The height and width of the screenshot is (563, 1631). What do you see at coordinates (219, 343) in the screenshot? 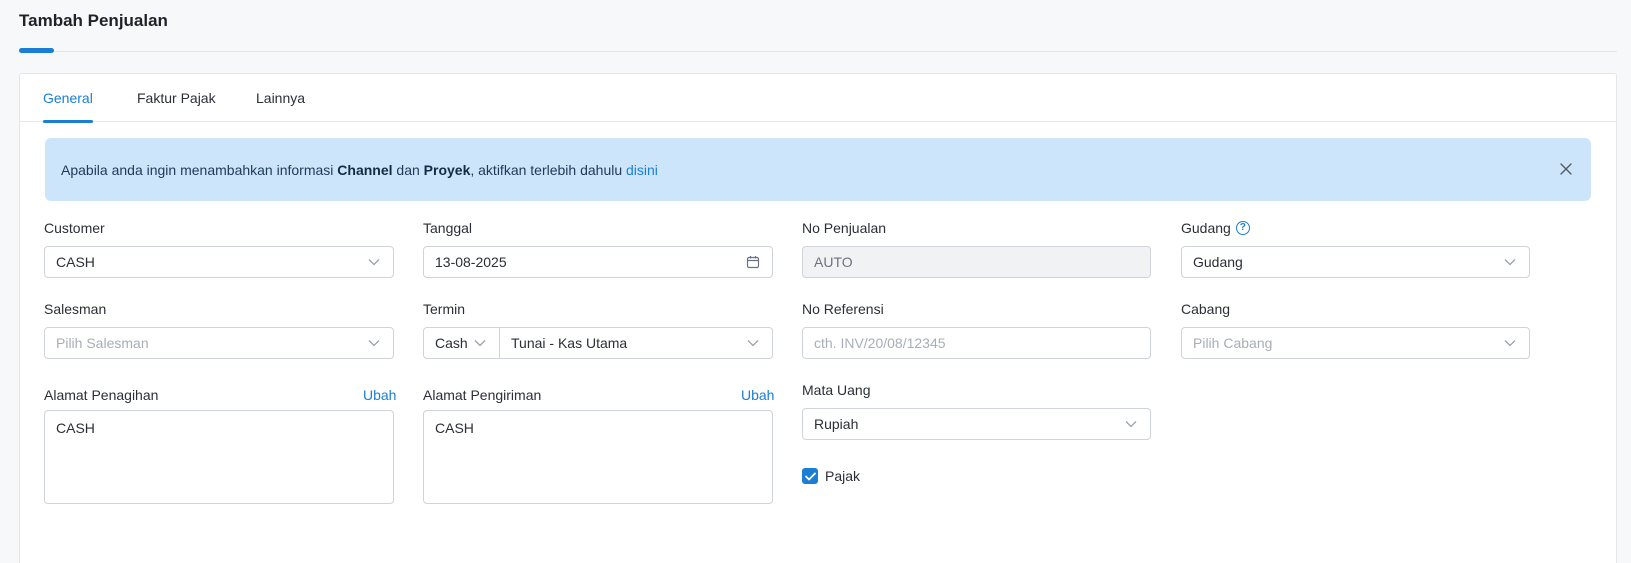
I see `salesman-select: Pilih Salesman` at bounding box center [219, 343].